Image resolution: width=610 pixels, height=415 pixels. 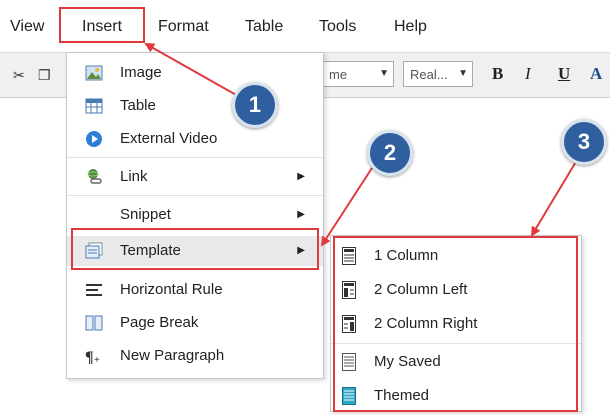 What do you see at coordinates (44, 75) in the screenshot?
I see `copy-icon: ❐` at bounding box center [44, 75].